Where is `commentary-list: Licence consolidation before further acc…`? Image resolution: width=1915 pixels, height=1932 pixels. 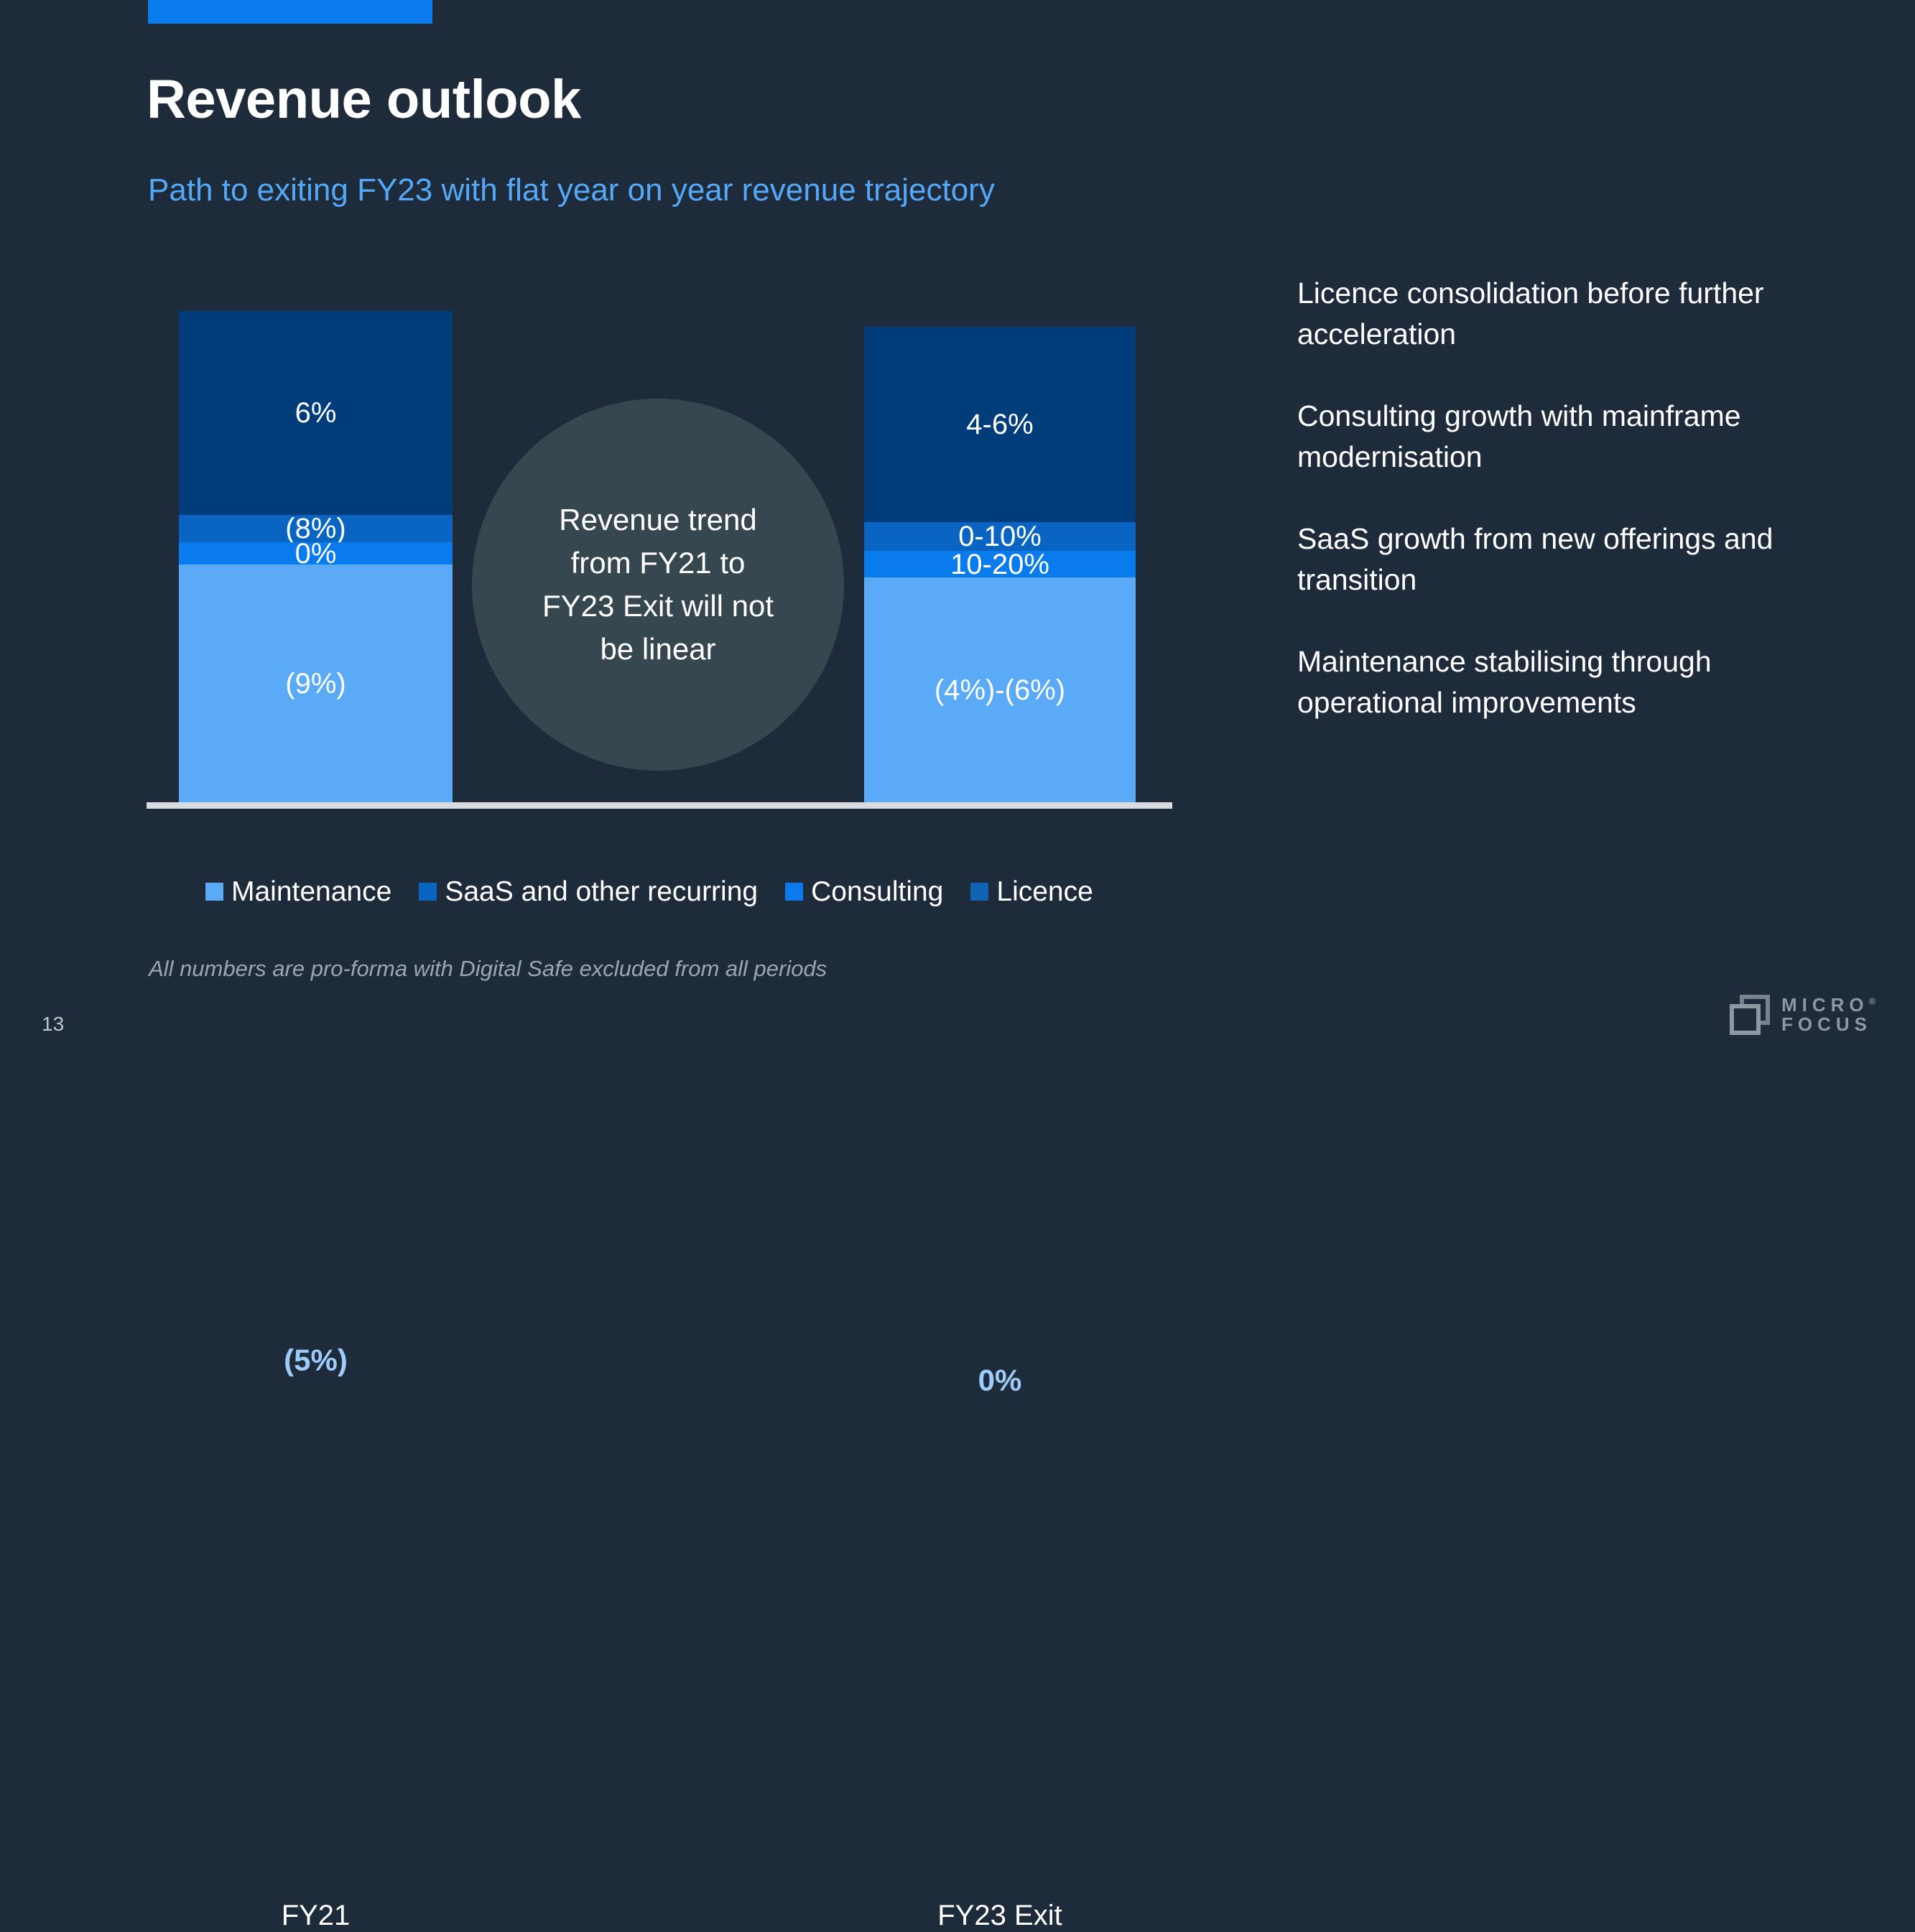
commentary-list: Licence consolidation before further acc… is located at coordinates (1555, 519).